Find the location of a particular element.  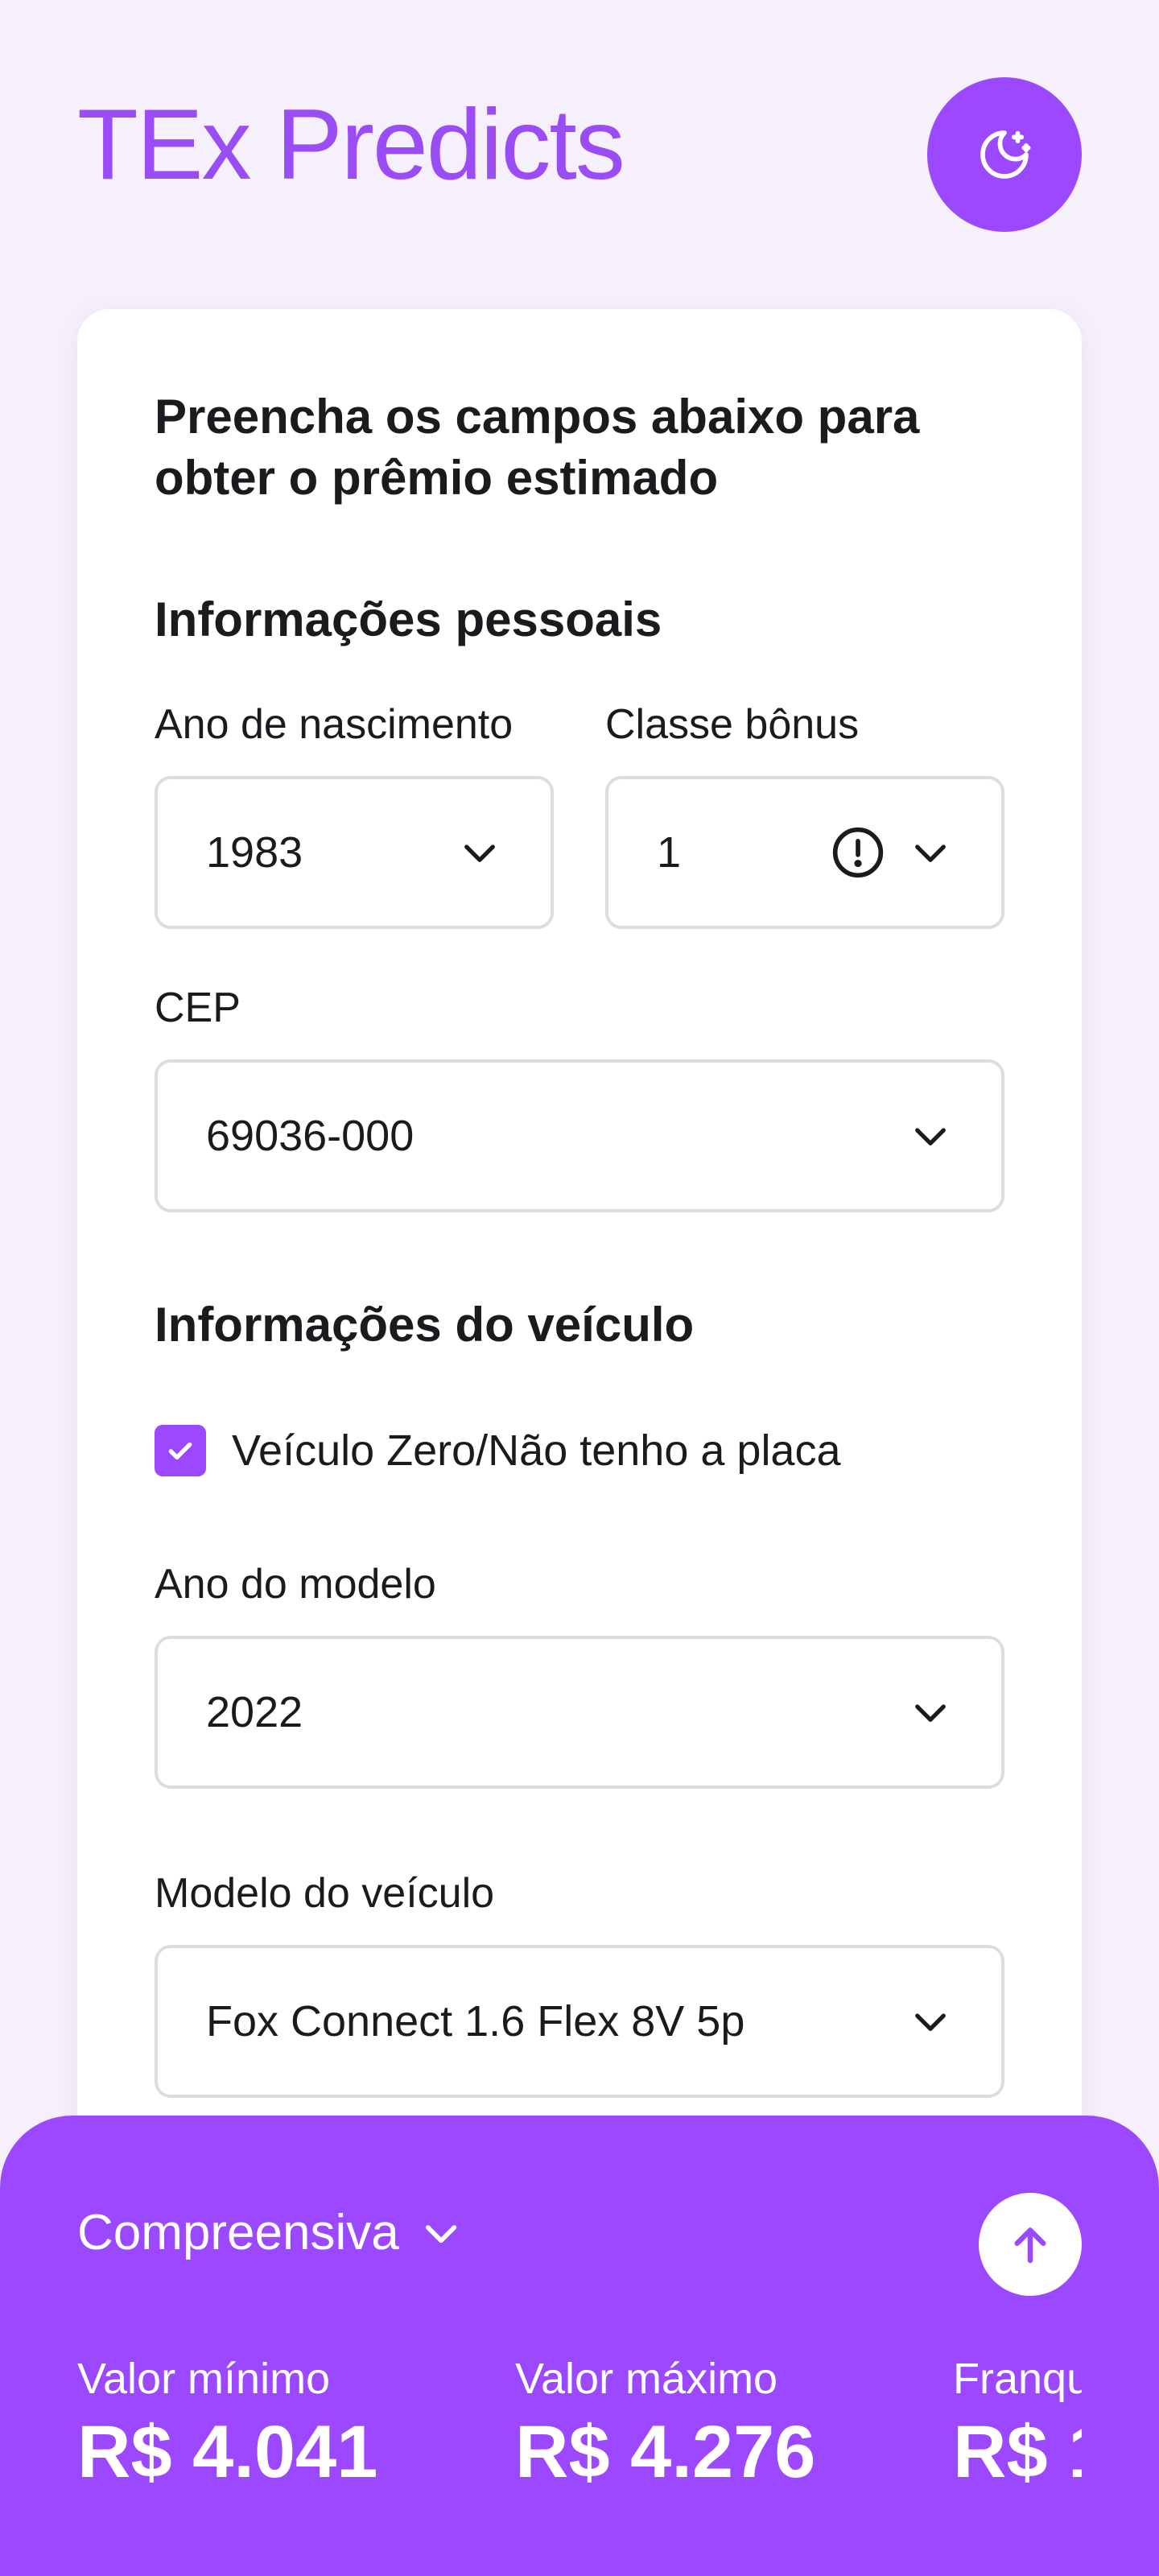

model-year-select: 2022 is located at coordinates (579, 1712).